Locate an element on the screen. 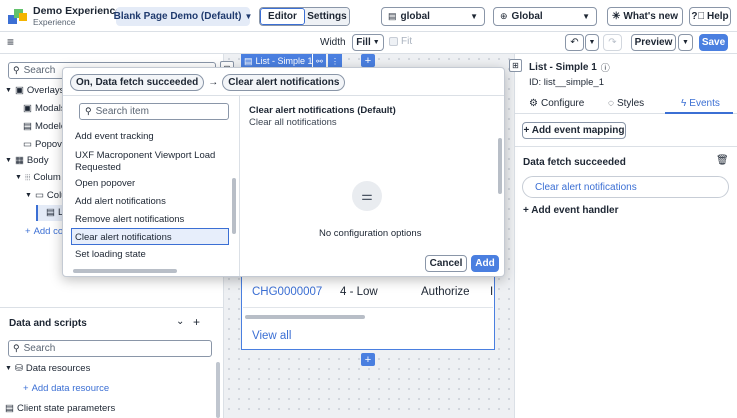 The width and height of the screenshot is (737, 418). chevron-down-icon: ▼ is located at coordinates (474, 16).